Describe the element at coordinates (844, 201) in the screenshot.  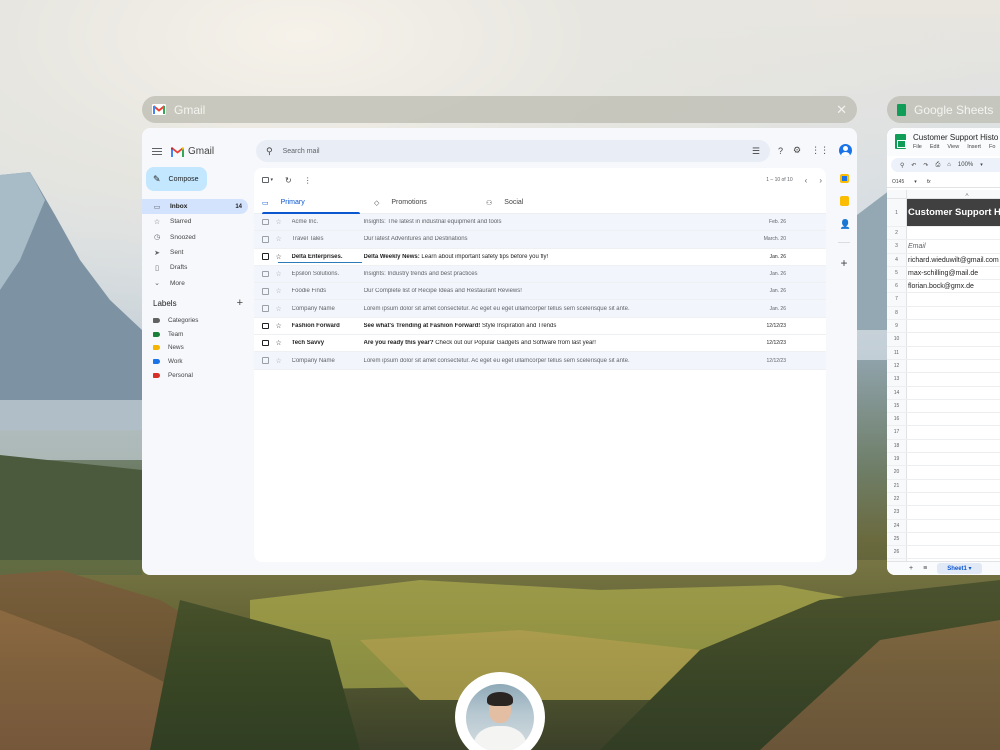
I see `keep-icon` at that location.